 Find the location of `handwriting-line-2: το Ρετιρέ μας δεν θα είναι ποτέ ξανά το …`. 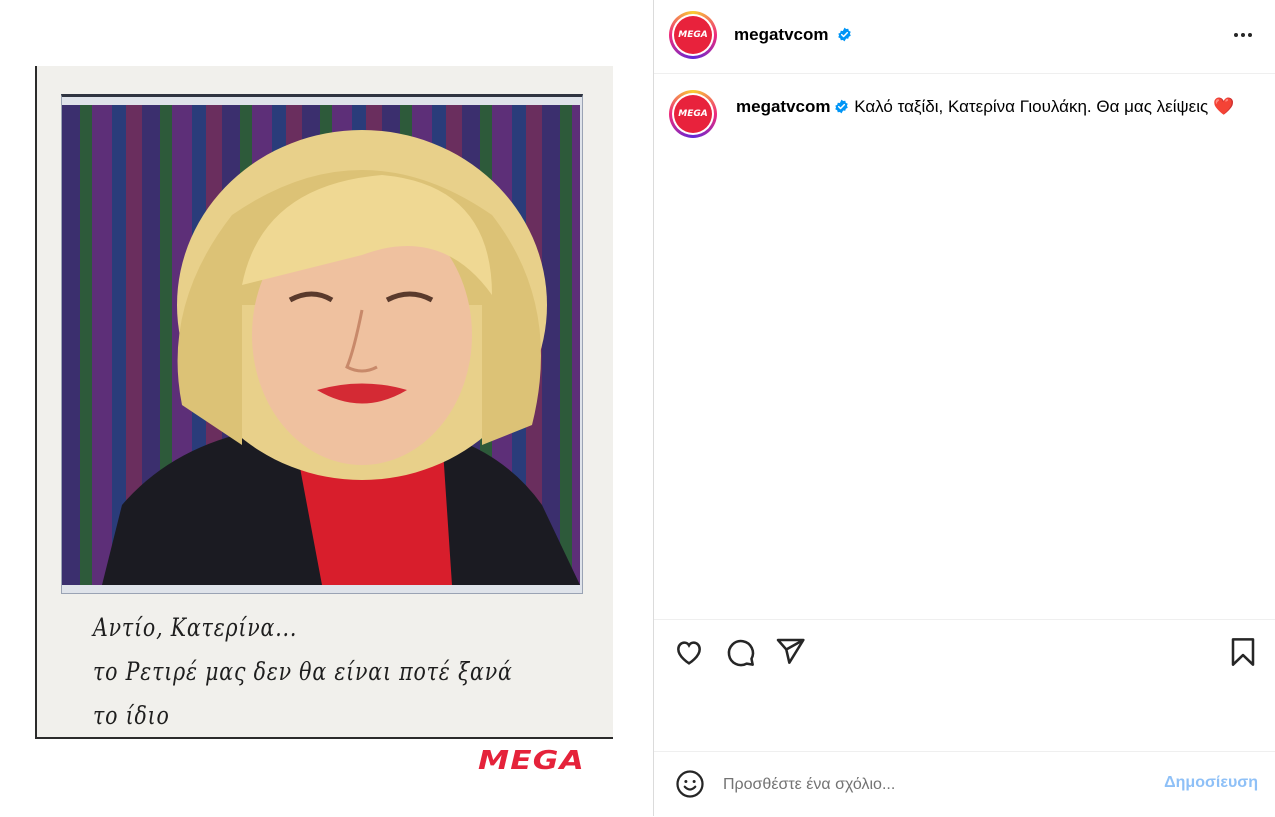

handwriting-line-2: το Ρετιρέ μας δεν θα είναι ποτέ ξανά το … is located at coordinates (303, 693).